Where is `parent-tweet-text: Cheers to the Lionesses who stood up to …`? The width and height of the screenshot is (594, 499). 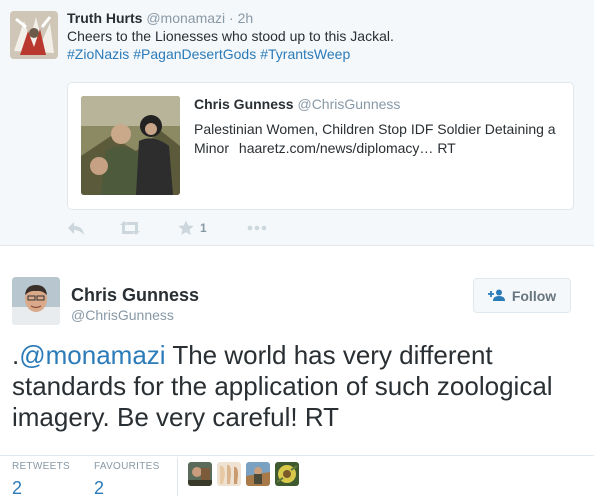
parent-tweet-text: Cheers to the Lionesses who stood up to … is located at coordinates (322, 45).